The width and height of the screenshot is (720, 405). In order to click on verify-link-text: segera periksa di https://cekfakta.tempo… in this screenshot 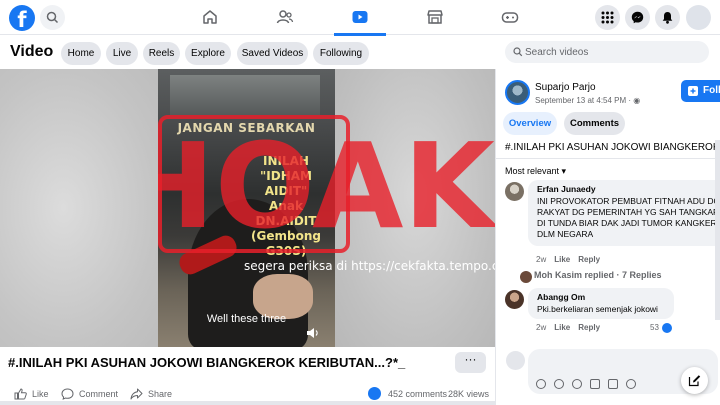, I will do `click(375, 266)`.